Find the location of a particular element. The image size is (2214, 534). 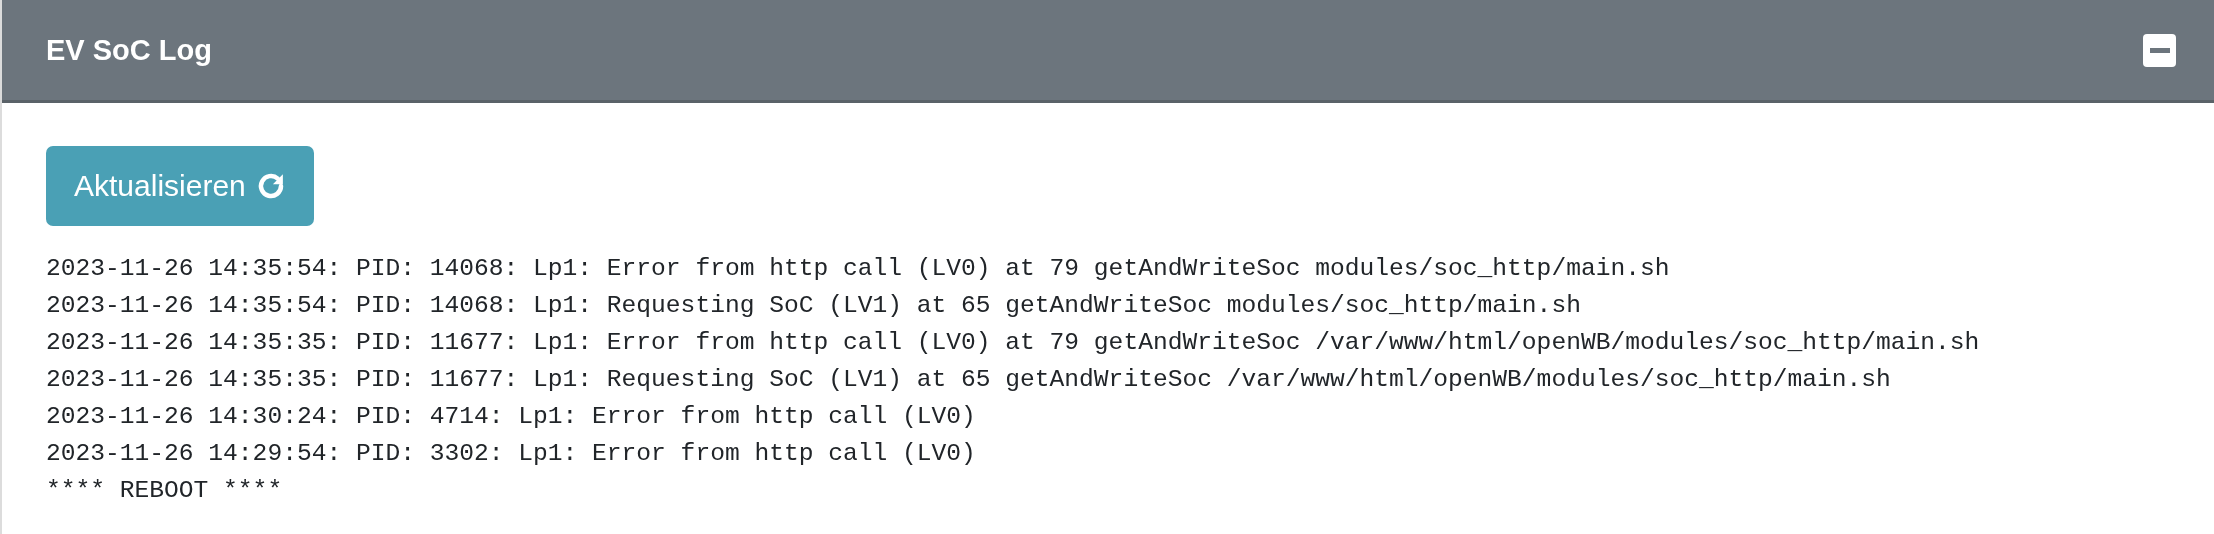

log-line: 2023-11-26 14:35:35: PID: 11677: Lp1: Error from http call (LV0) at 79 getAndWriteSoc /var/www/html/openWB/modules/soc_http/main.sh is located at coordinates (1013, 343).